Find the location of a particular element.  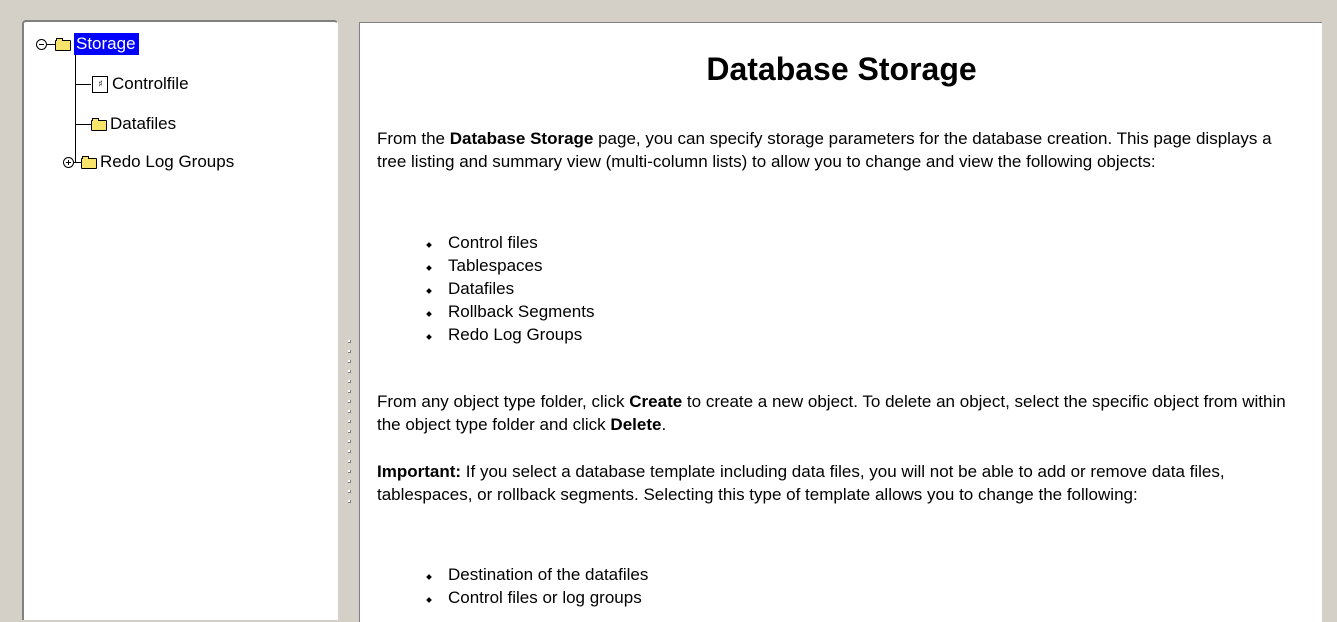

splitter-handle is located at coordinates (349, 421).